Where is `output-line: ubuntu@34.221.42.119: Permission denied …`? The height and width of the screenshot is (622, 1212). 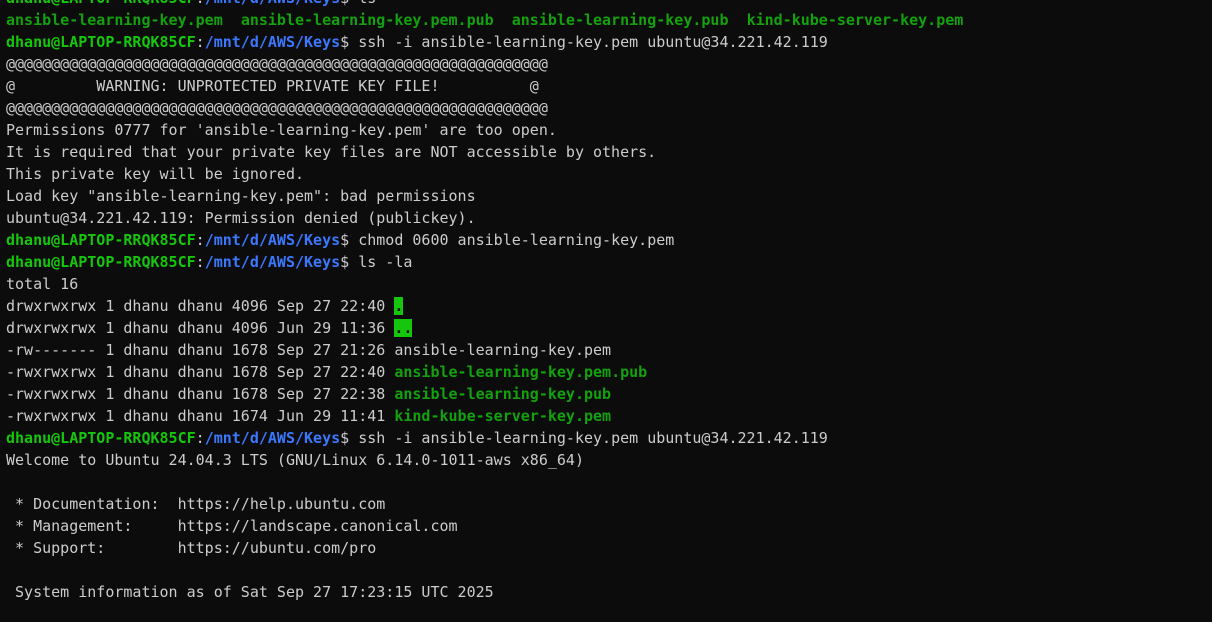
output-line: ubuntu@34.221.42.119: Permission denied … is located at coordinates (241, 218).